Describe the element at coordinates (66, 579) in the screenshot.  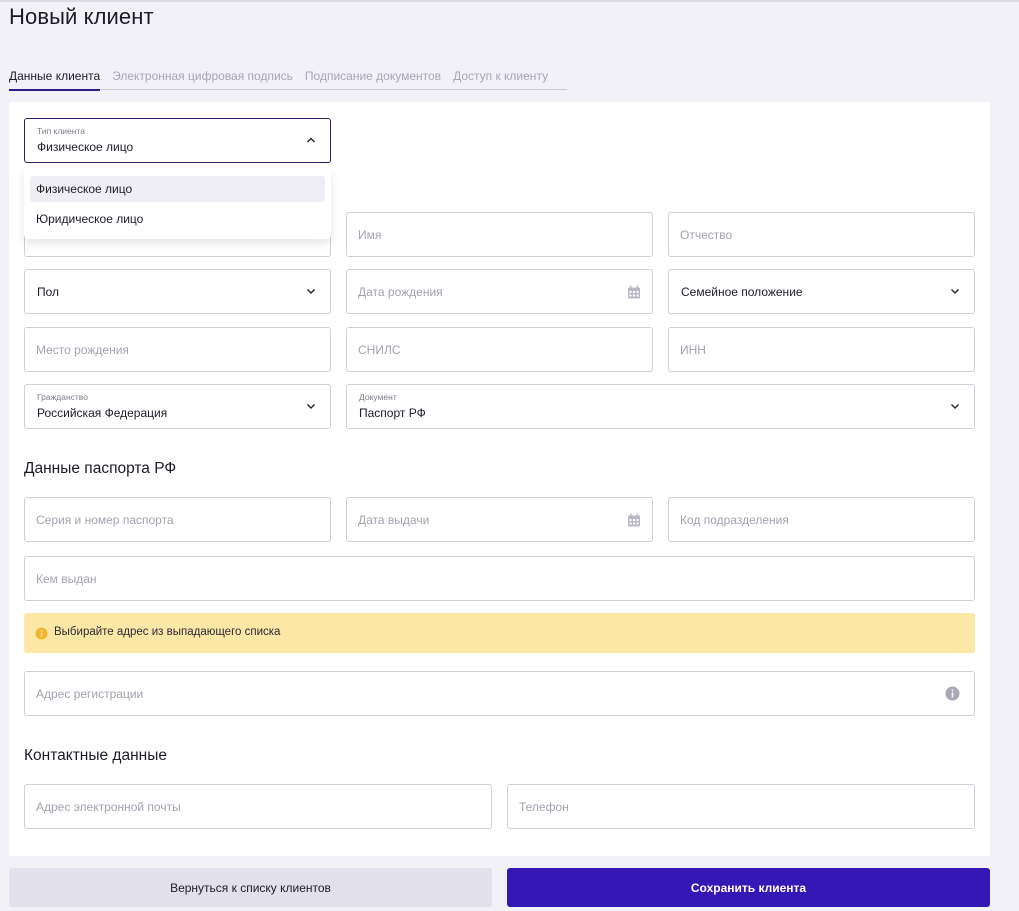
I see `issued-by-placeholder: Кем выдан` at that location.